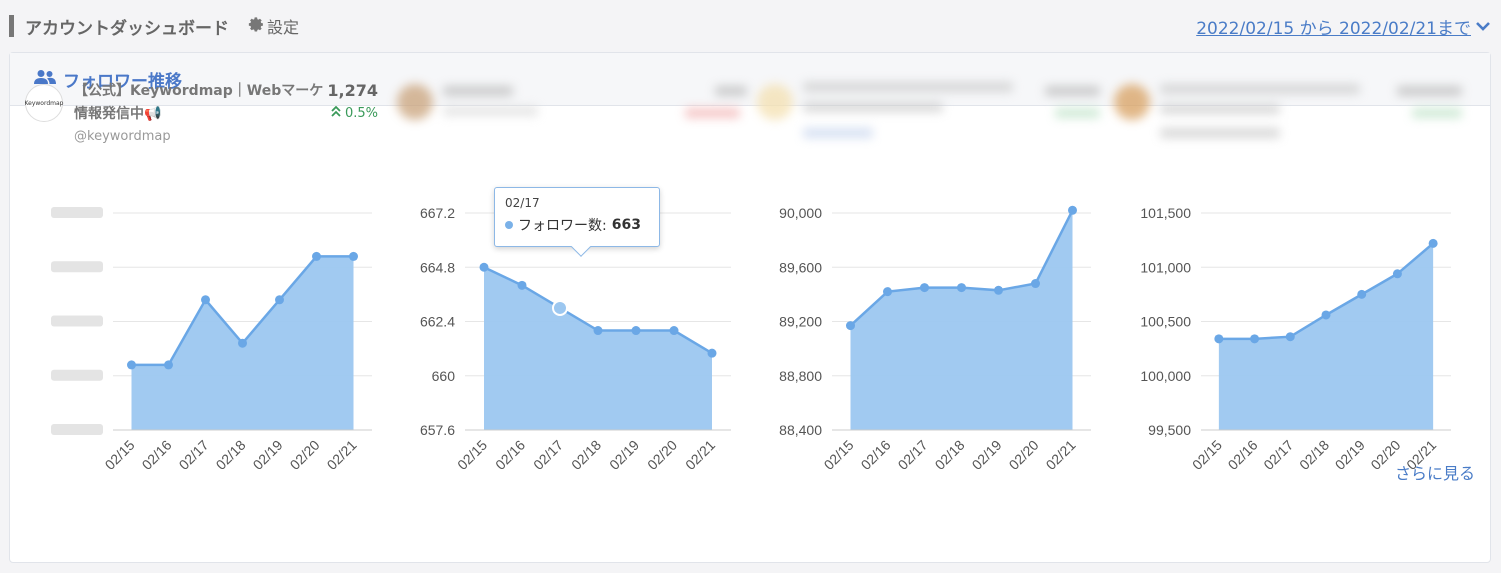 This screenshot has height=573, width=1501. Describe the element at coordinates (509, 225) in the screenshot. I see `series-dot-icon` at that location.